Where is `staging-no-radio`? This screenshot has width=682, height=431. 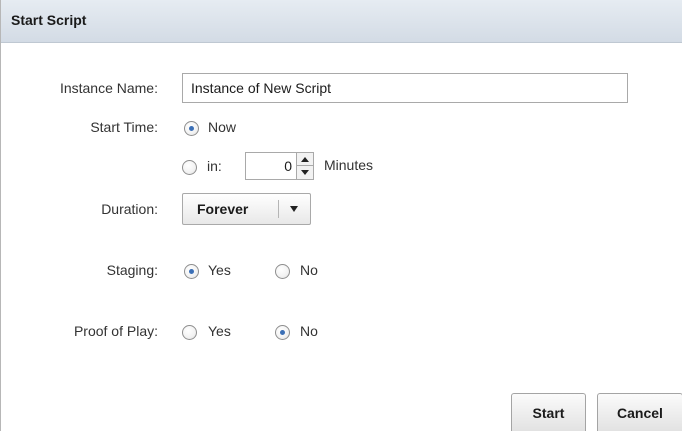
staging-no-radio is located at coordinates (282, 271).